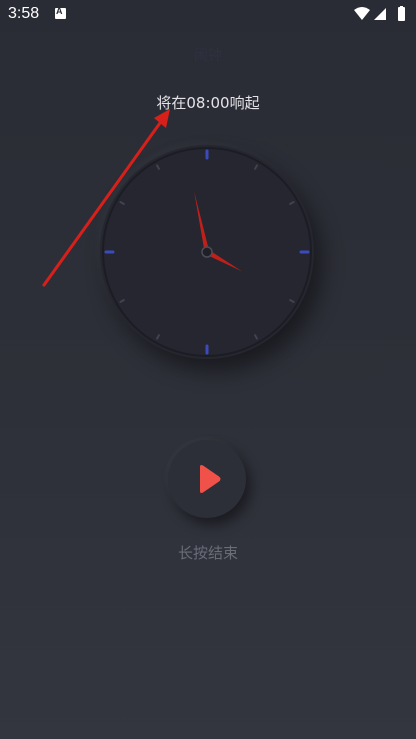 The height and width of the screenshot is (739, 416). I want to click on cellular-signal-icon, so click(380, 14).